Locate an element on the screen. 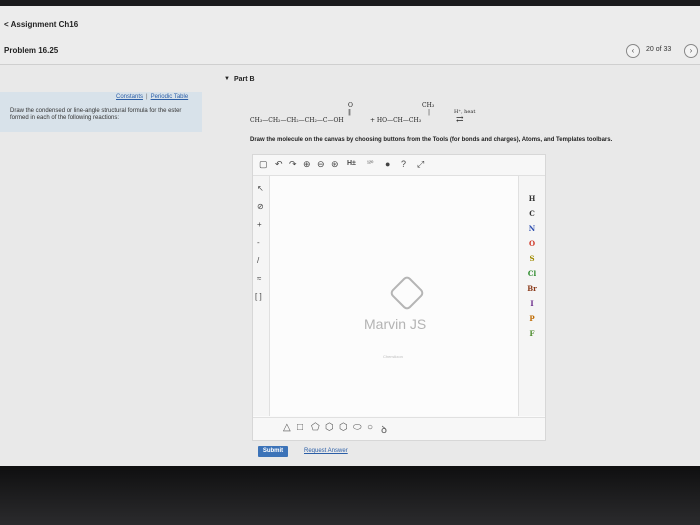  element-br-button: Br is located at coordinates (532, 288).